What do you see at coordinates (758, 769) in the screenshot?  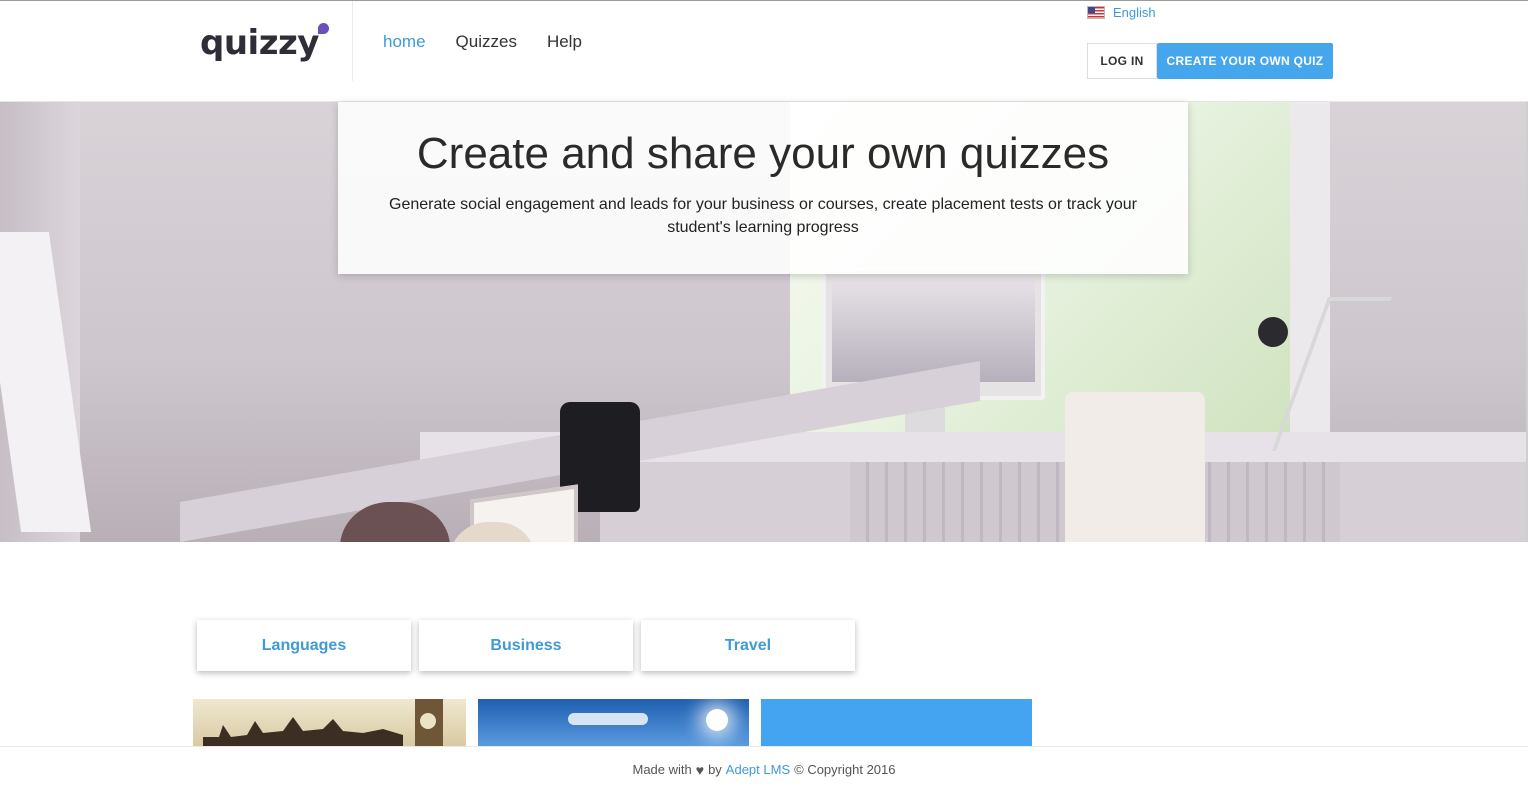 I see `footer-brand-link: Adept LMS` at bounding box center [758, 769].